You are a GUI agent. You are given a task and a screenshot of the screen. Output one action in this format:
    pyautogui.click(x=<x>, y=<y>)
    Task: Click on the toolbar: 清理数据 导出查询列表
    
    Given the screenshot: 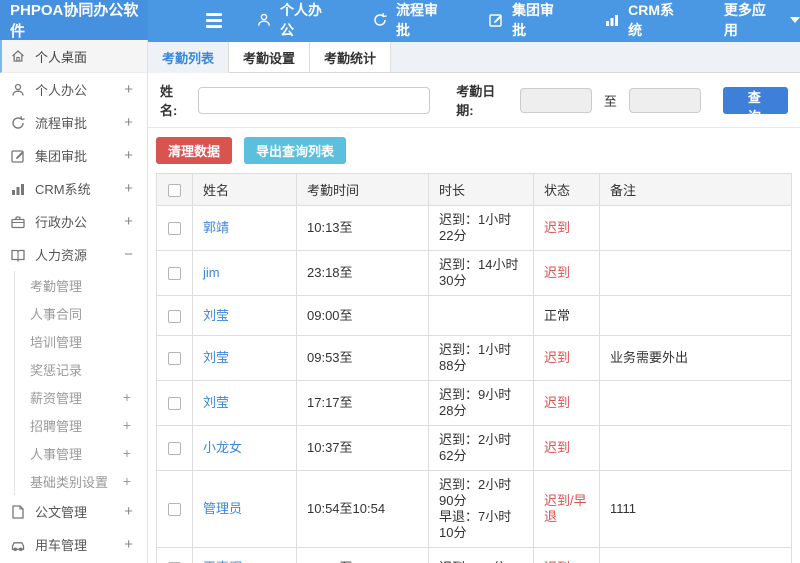 What is the action you would take?
    pyautogui.click(x=474, y=150)
    